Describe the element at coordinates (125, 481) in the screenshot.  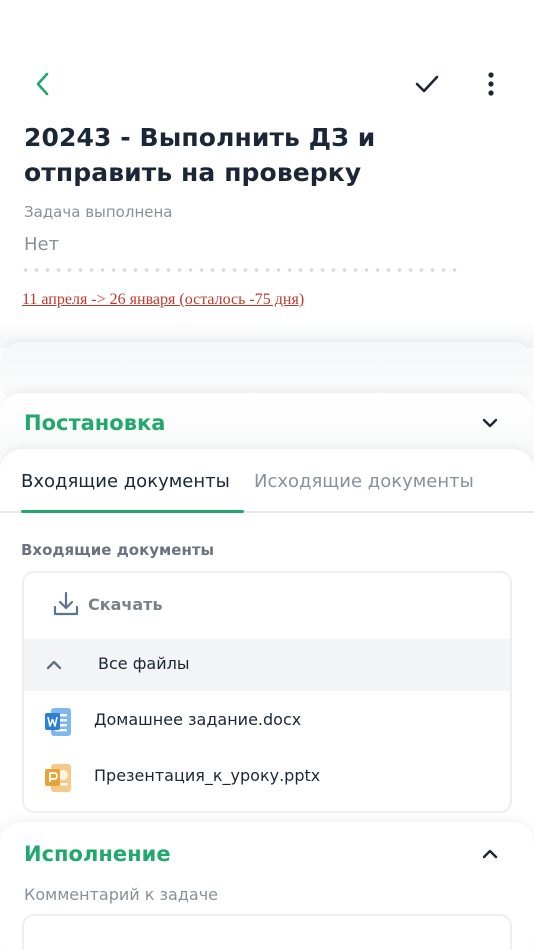
I see `tab-incoming-documents: Входящие документы` at that location.